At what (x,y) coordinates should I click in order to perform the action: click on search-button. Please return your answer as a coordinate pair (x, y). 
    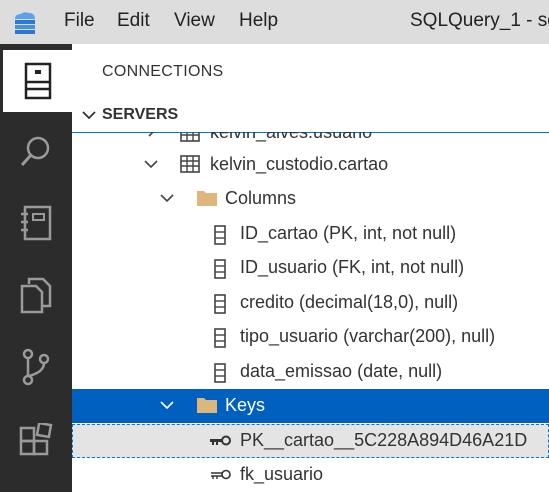
    Looking at the image, I should click on (36, 151).